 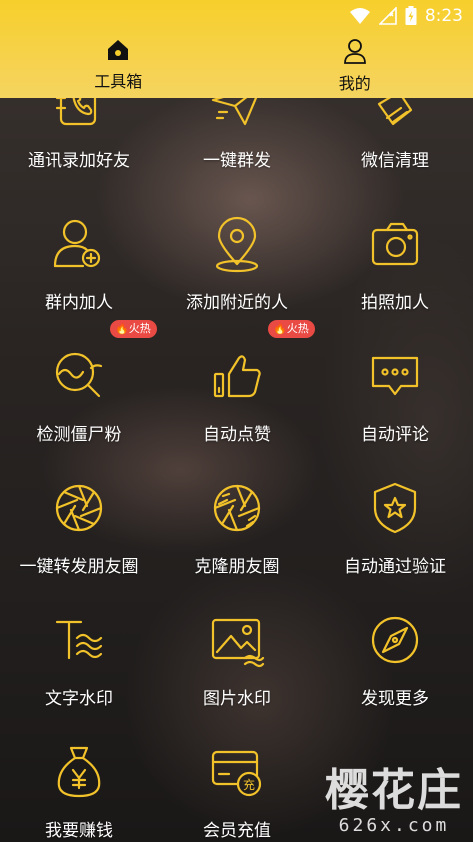 I want to click on image-wave-icon, so click(x=238, y=643).